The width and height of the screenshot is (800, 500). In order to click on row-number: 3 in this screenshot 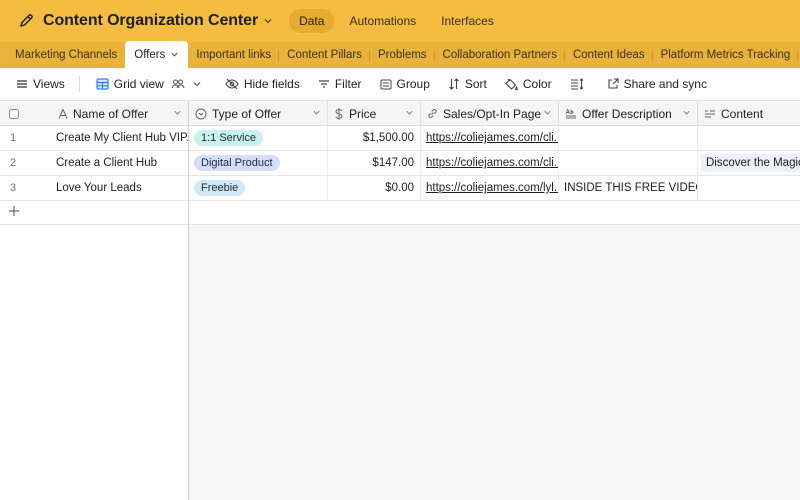, I will do `click(13, 188)`.